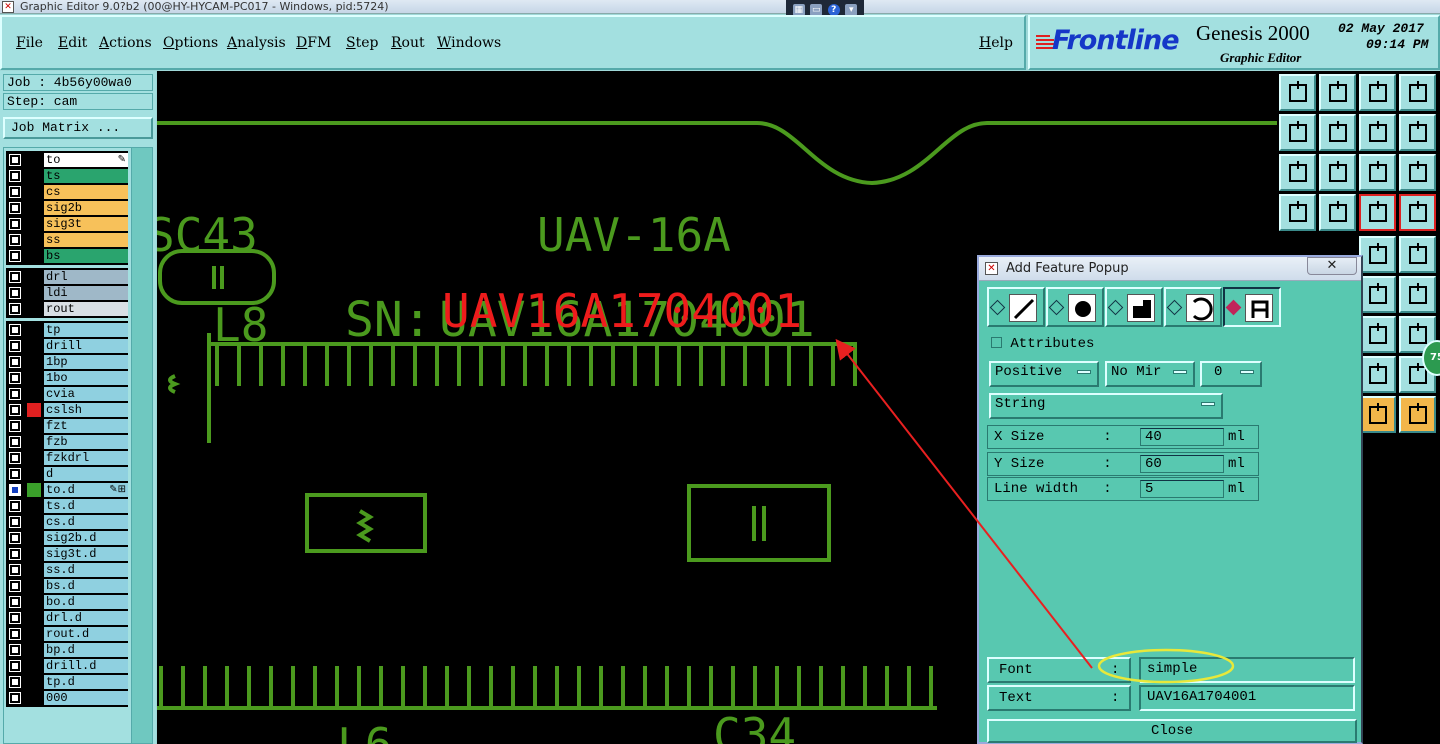 This screenshot has height=744, width=1440. I want to click on layer-row-drill: drill, so click(67, 346).